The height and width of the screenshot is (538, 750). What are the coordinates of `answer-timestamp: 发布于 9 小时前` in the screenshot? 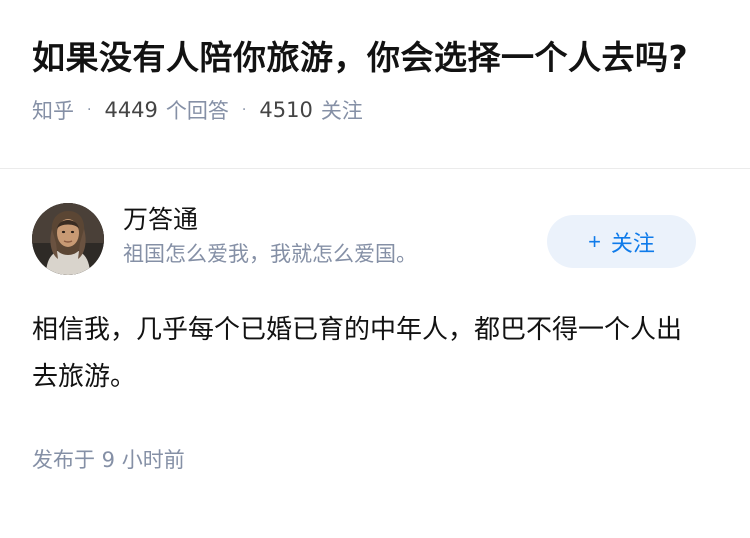 It's located at (108, 460).